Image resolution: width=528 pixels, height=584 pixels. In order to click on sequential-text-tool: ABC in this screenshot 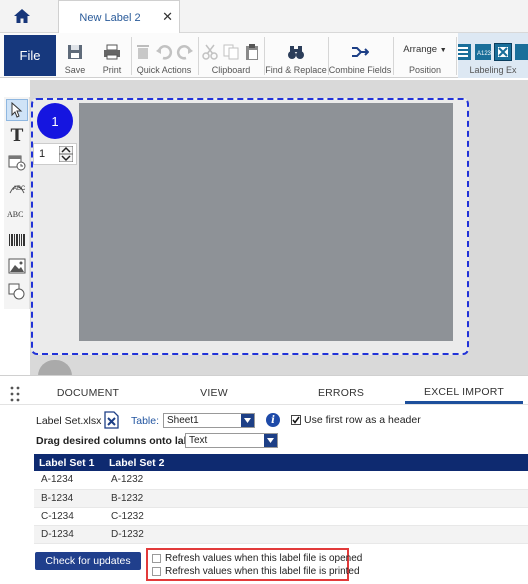, I will do `click(17, 214)`.